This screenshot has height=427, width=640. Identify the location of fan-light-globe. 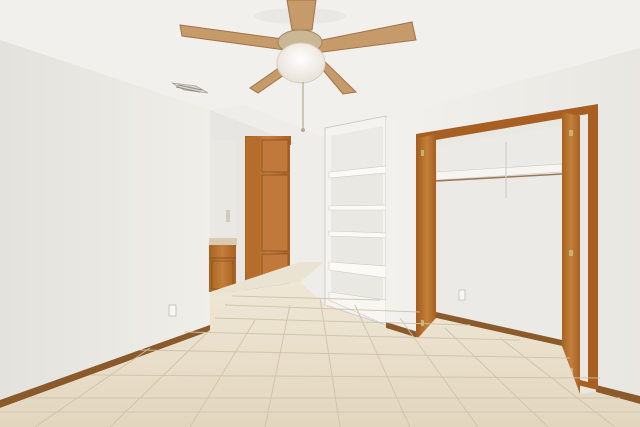
(301, 63).